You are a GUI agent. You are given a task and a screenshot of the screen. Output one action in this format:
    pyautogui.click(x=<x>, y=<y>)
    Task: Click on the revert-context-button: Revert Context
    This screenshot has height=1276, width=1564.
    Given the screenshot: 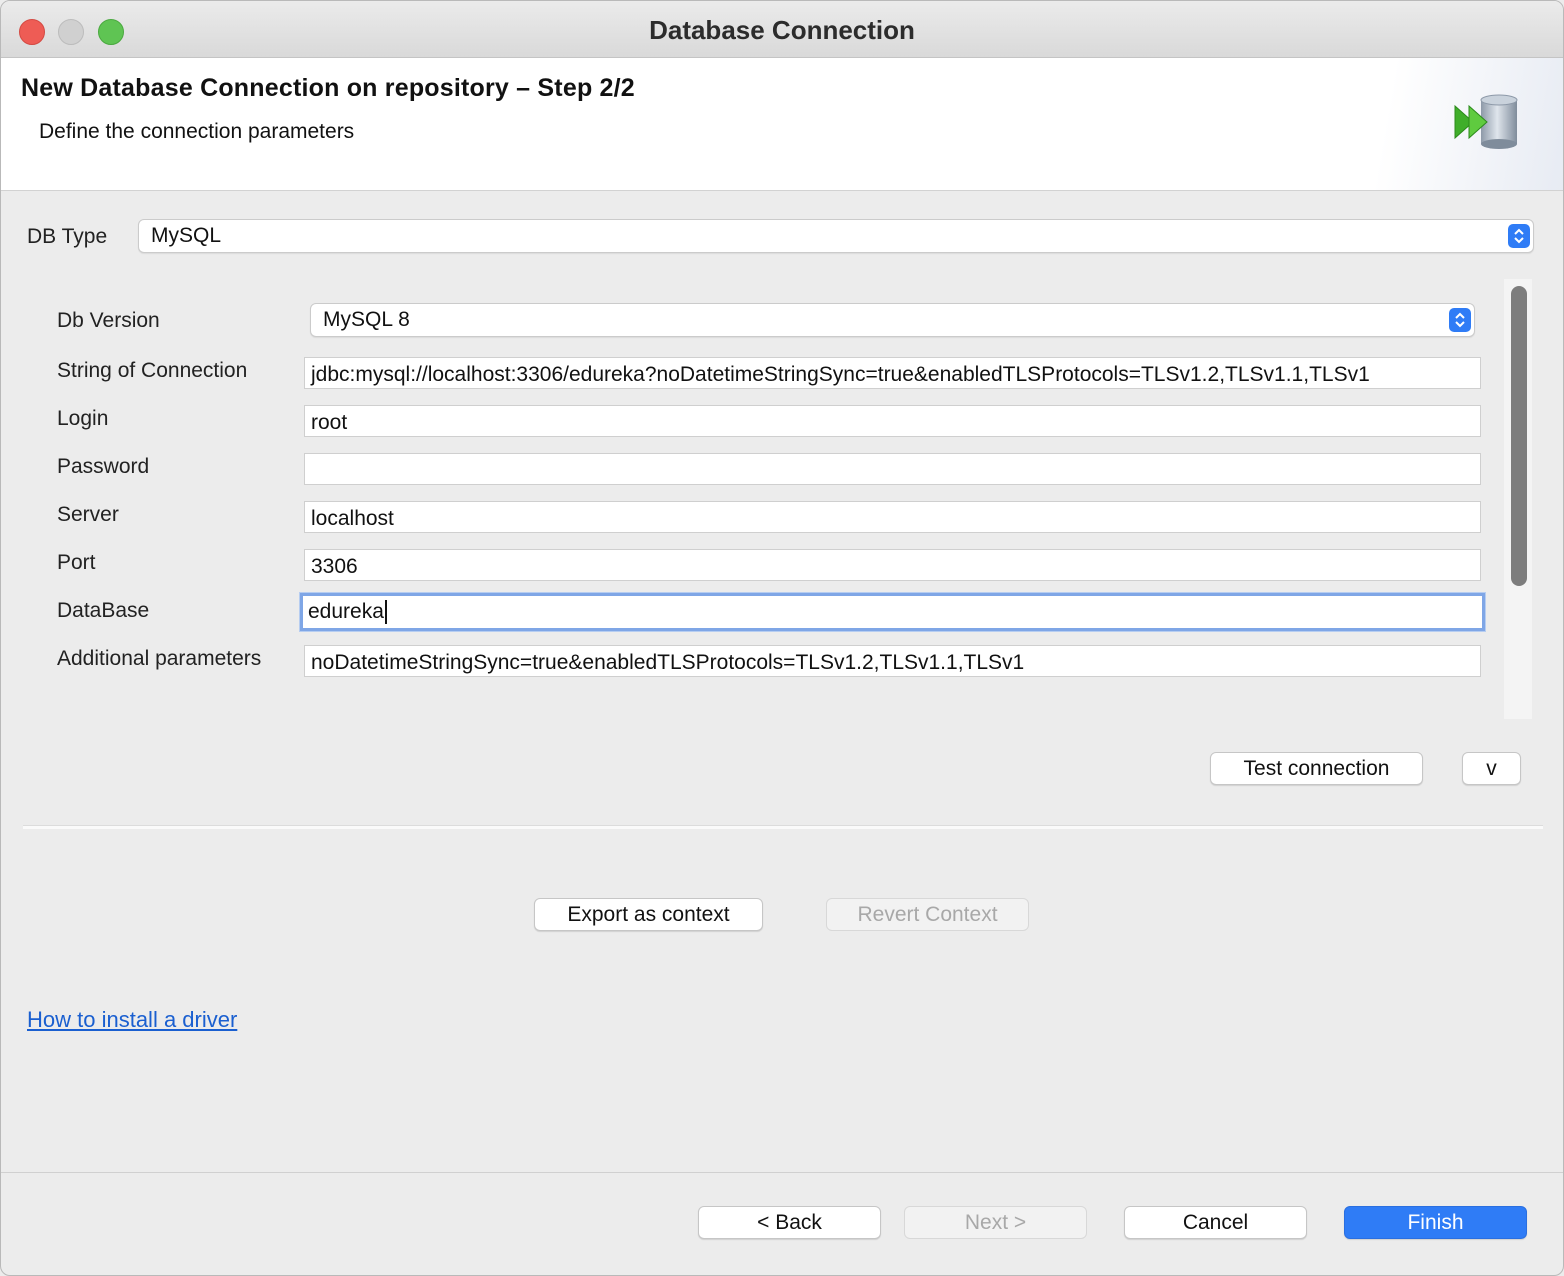 What is the action you would take?
    pyautogui.click(x=927, y=914)
    